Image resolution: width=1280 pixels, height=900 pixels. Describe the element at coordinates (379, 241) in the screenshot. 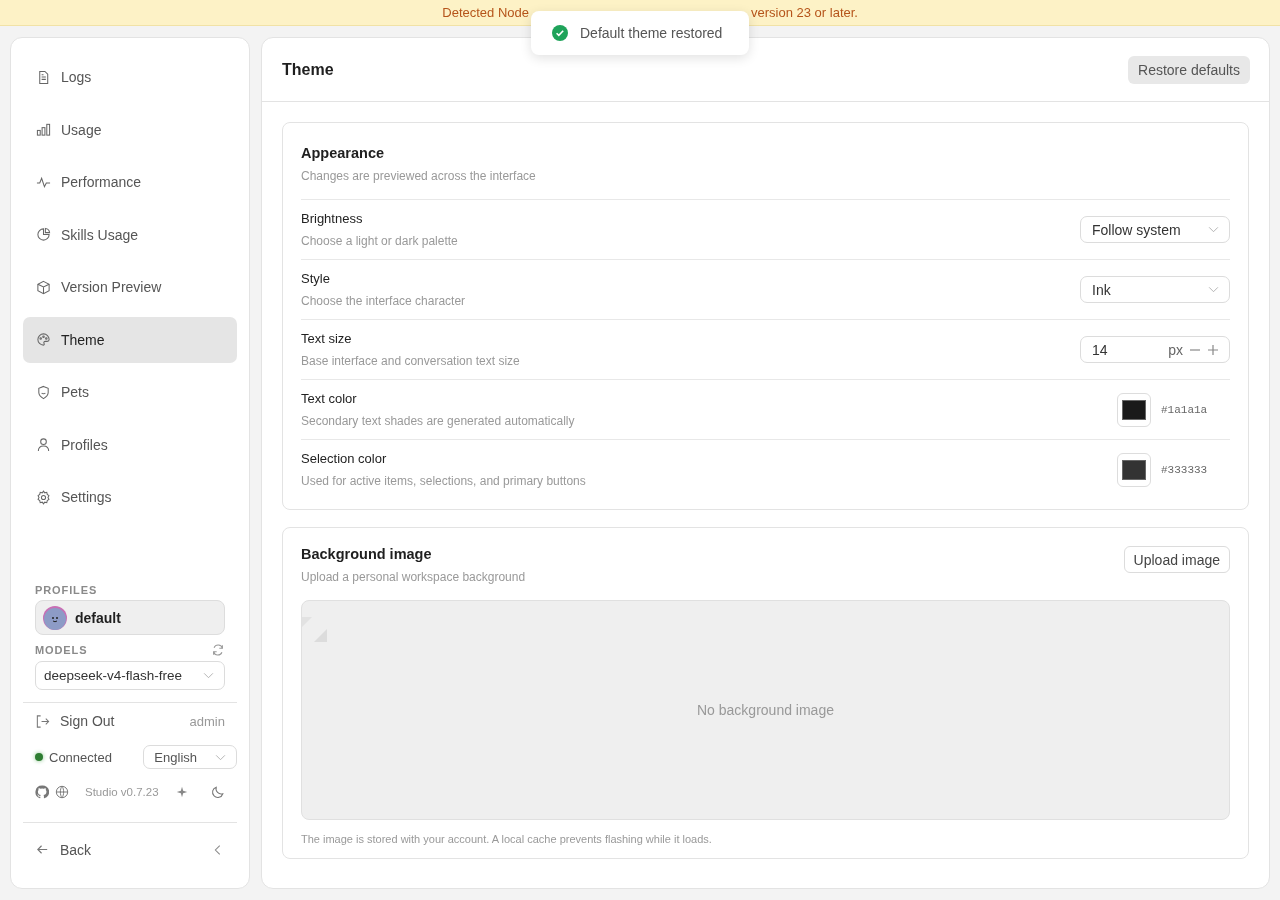

I see `setting-hint: Choose a light or dark palette` at that location.